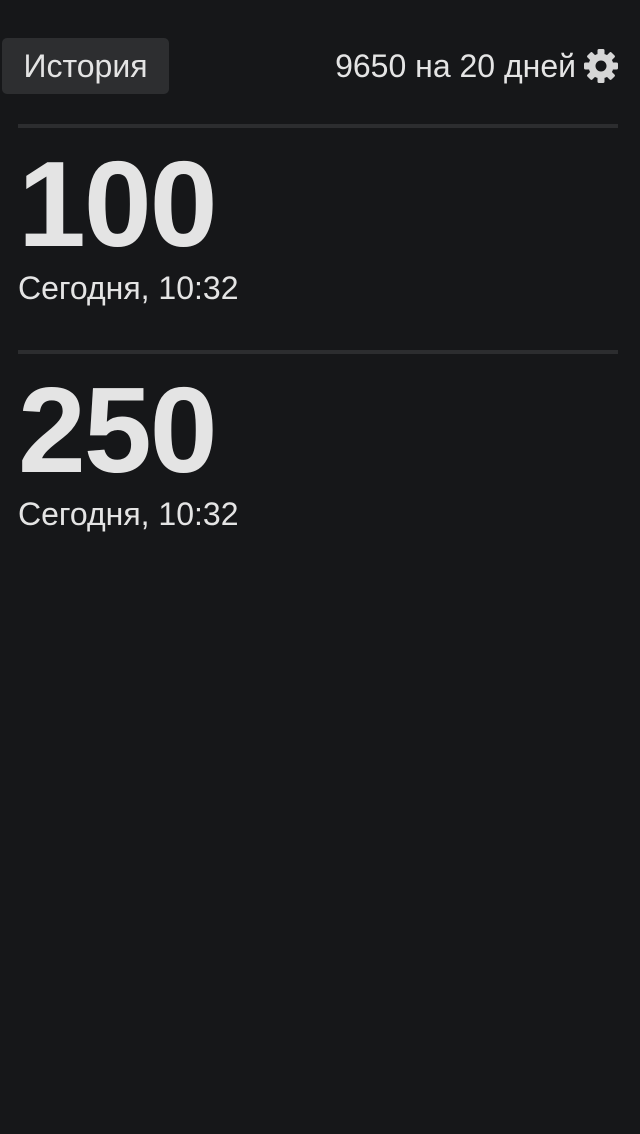 Image resolution: width=640 pixels, height=1134 pixels. I want to click on history-button: История, so click(85, 66).